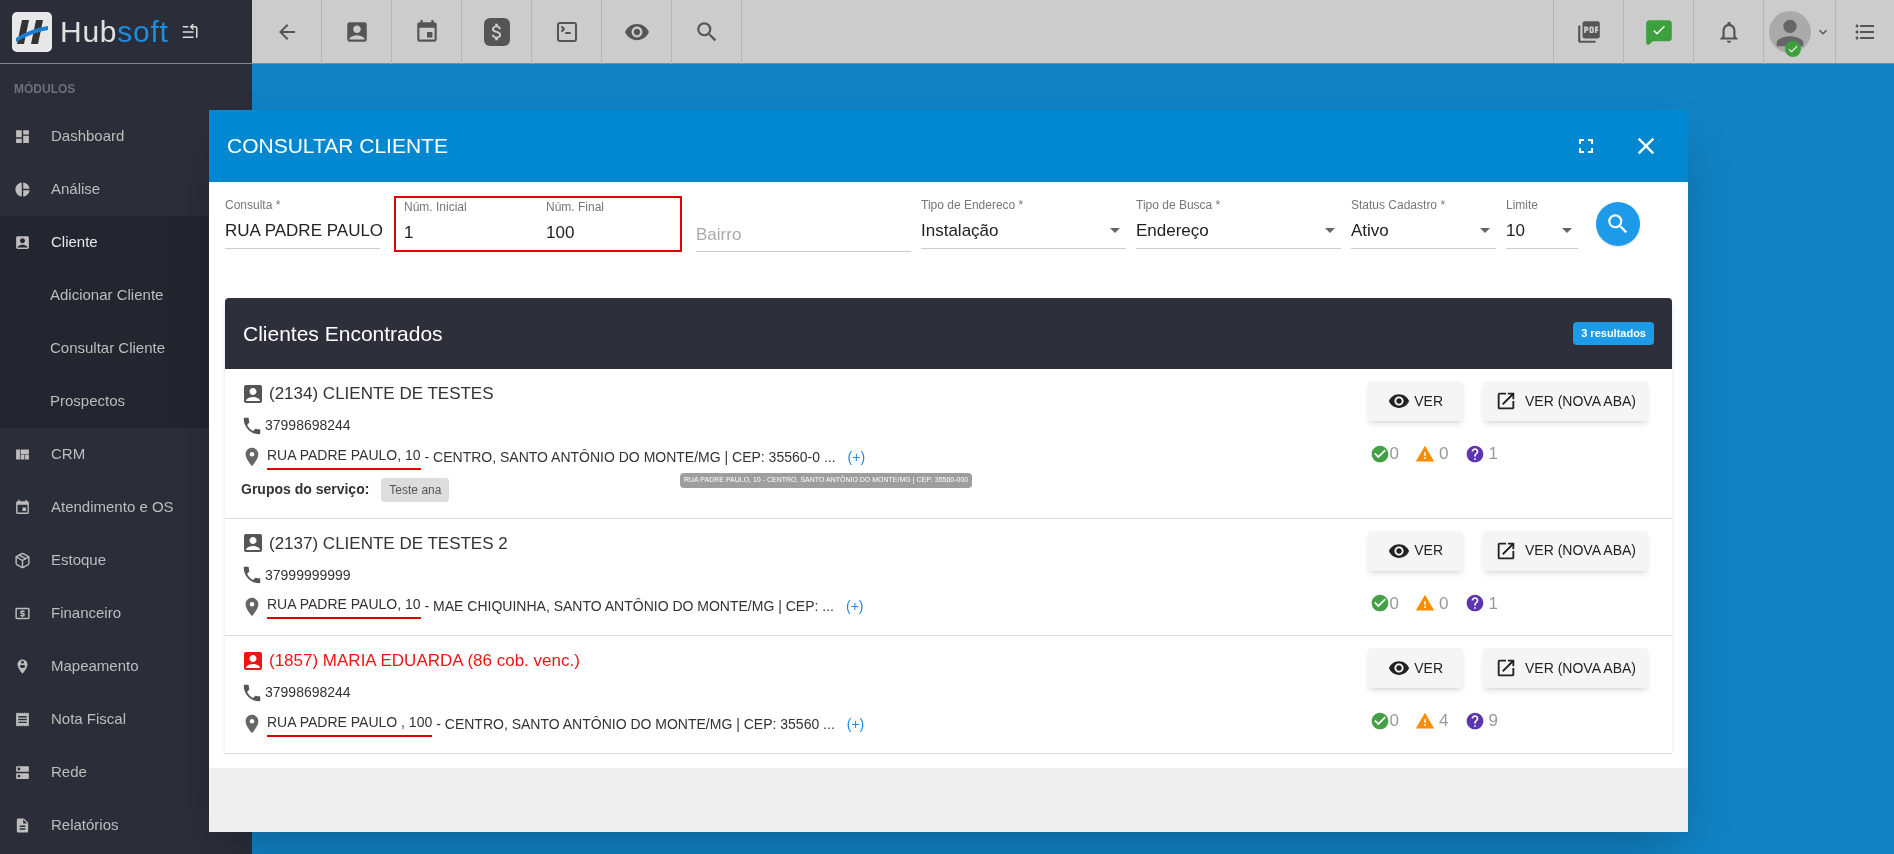 This screenshot has height=854, width=1894. What do you see at coordinates (126, 772) in the screenshot?
I see `sidebar-item: Rede` at bounding box center [126, 772].